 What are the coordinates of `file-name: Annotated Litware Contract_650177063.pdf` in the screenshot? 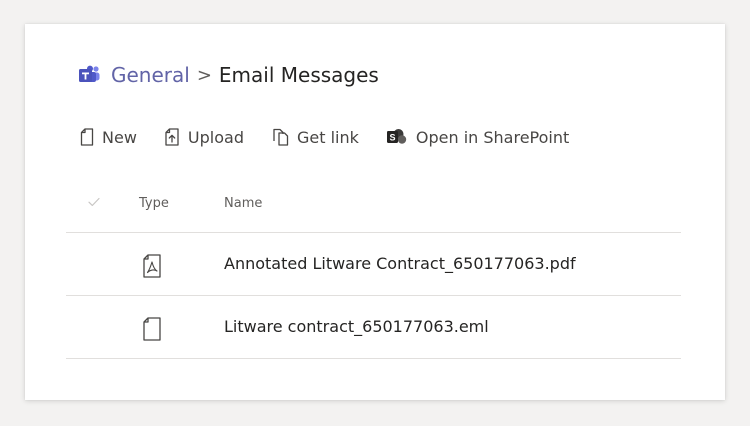 It's located at (400, 263).